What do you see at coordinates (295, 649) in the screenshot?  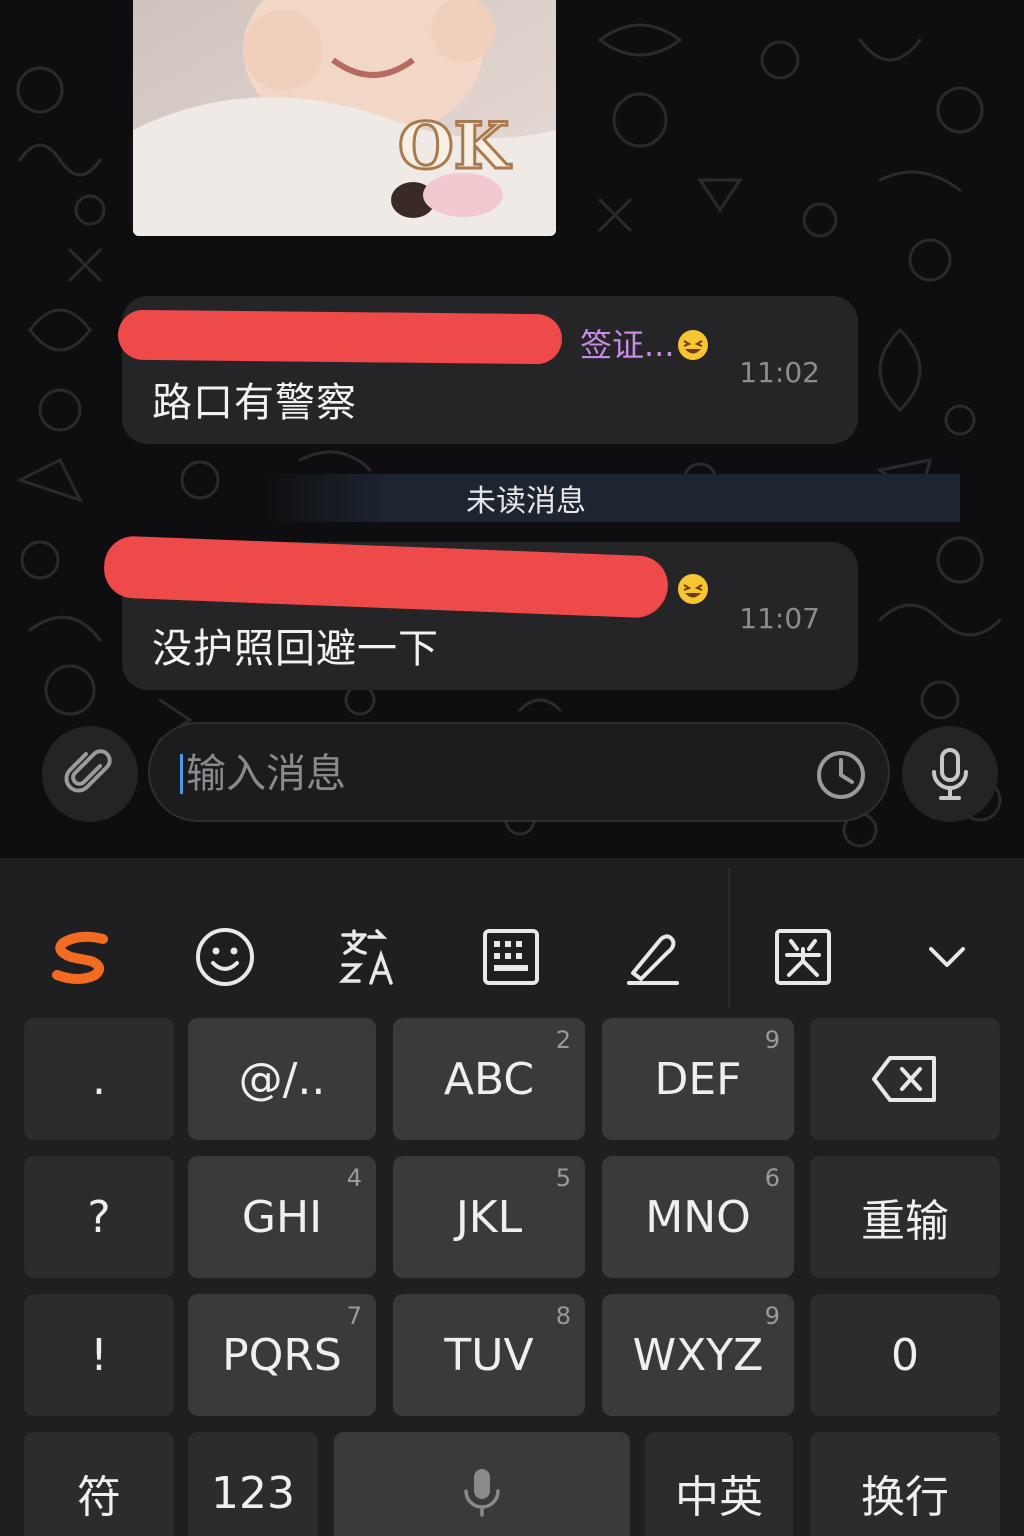 I see `message-text: 没护照回避一下` at bounding box center [295, 649].